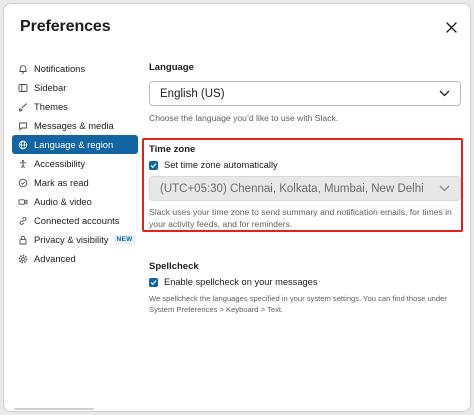 This screenshot has height=415, width=474. I want to click on spellcheck-label: Enable spellcheck on your messages, so click(241, 282).